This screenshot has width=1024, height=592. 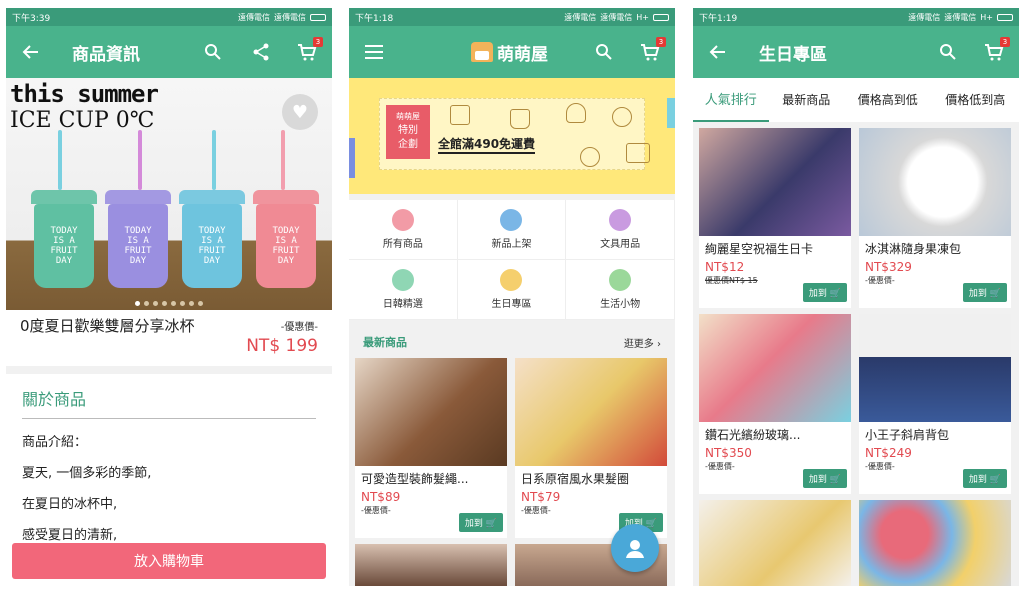 What do you see at coordinates (913, 249) in the screenshot?
I see `product-name: 冰淇淋隨身果凍包` at bounding box center [913, 249].